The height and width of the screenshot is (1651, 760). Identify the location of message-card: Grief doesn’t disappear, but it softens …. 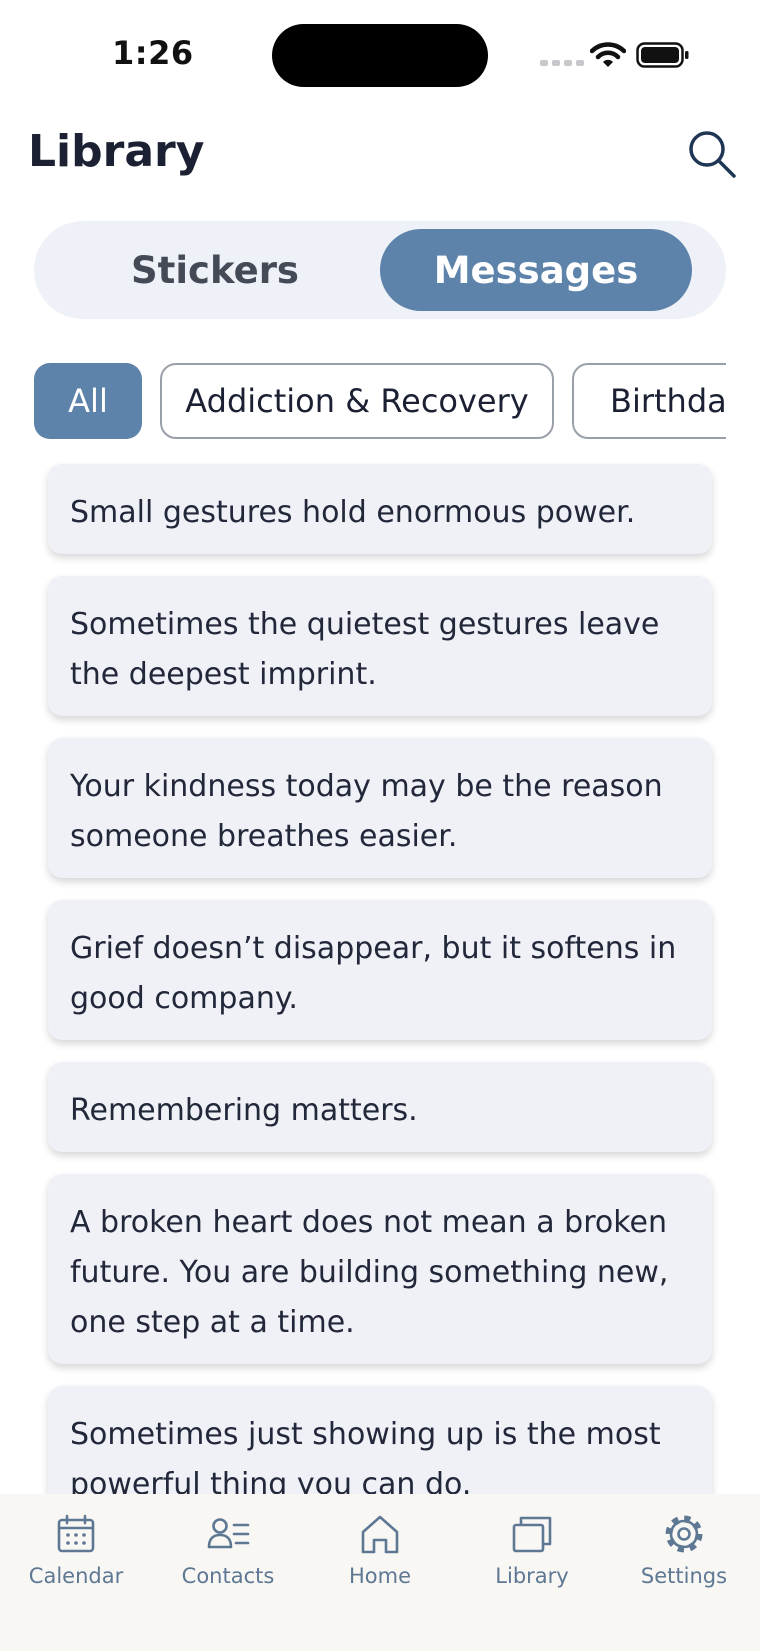
(380, 970).